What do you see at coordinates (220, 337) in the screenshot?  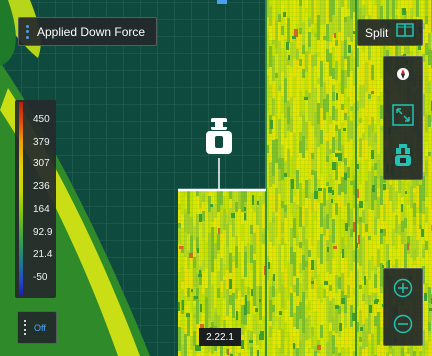 I see `version-label: 2.22.1` at bounding box center [220, 337].